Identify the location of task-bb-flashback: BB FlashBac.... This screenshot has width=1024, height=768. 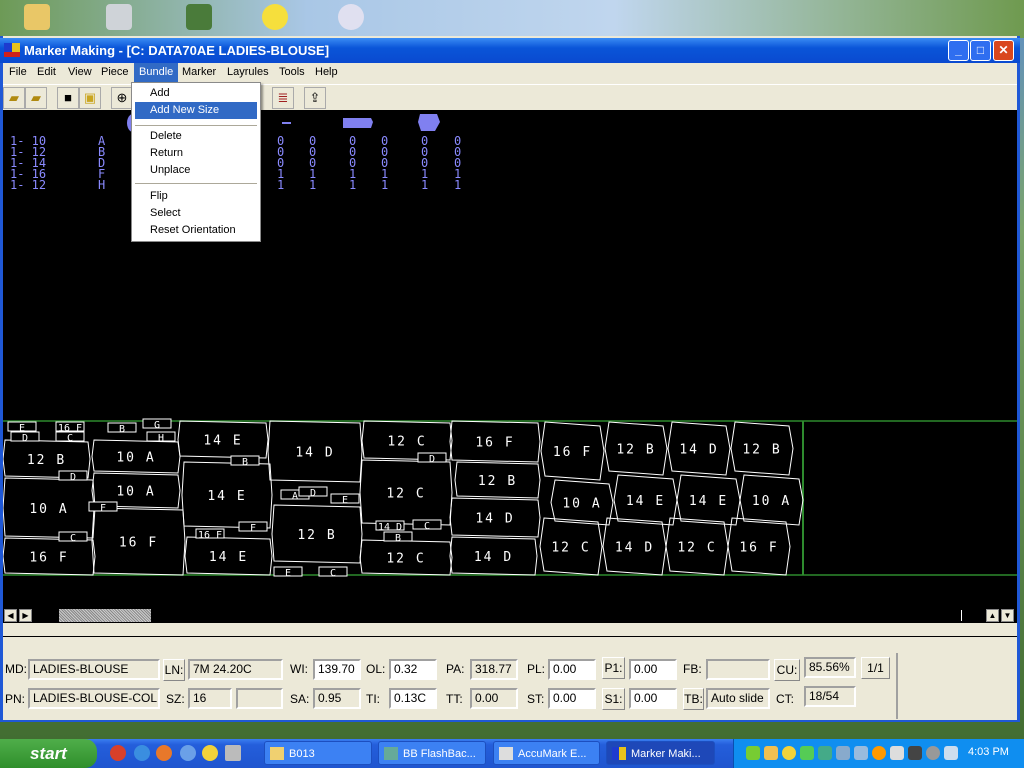
(432, 753).